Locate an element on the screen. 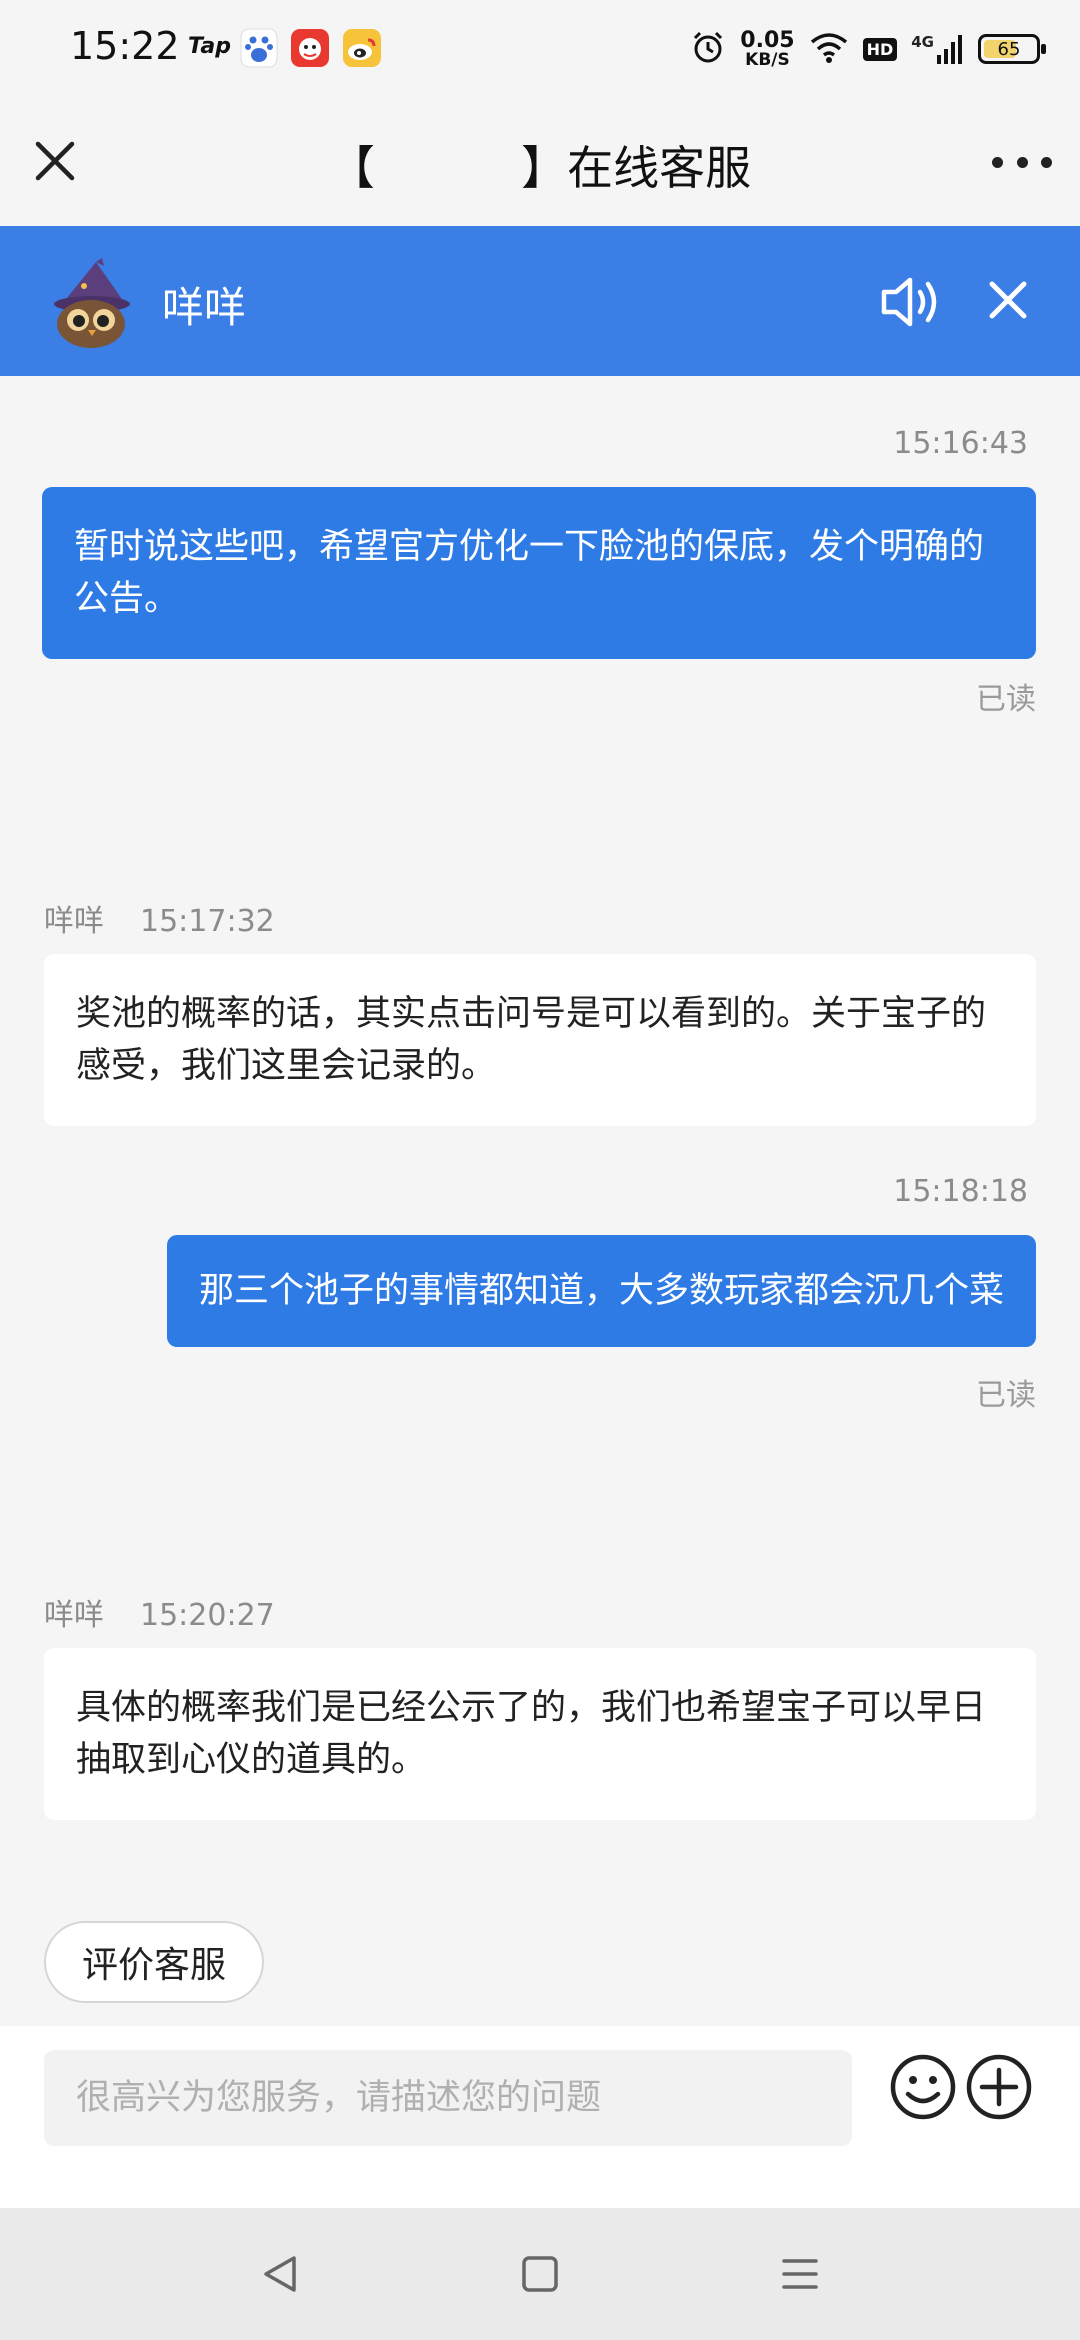  title-bar: 【 】在线客服 is located at coordinates (540, 161).